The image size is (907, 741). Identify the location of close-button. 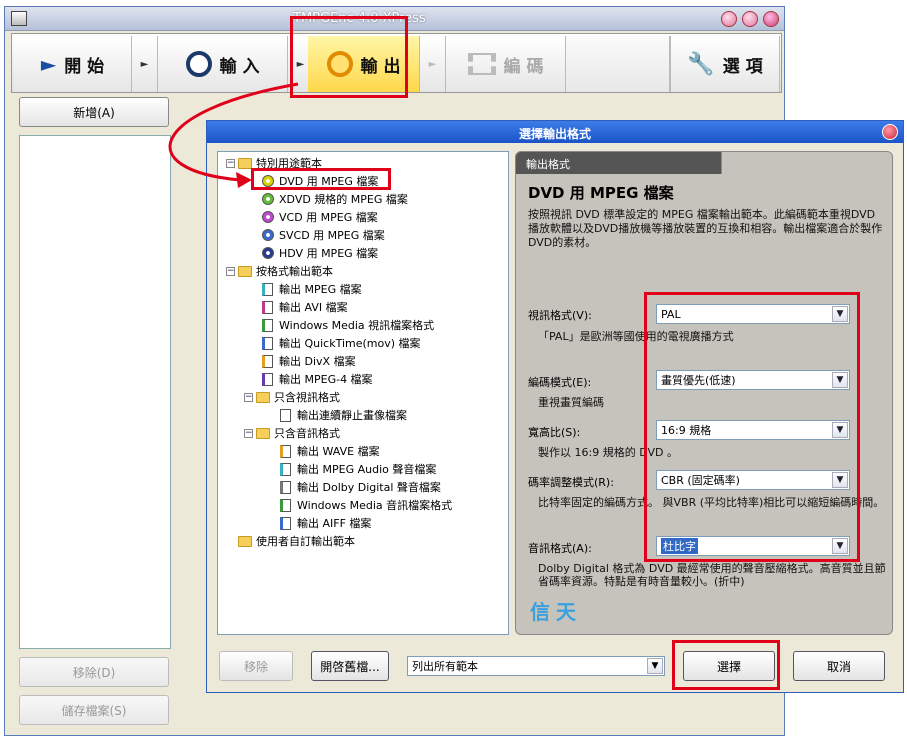
(771, 19).